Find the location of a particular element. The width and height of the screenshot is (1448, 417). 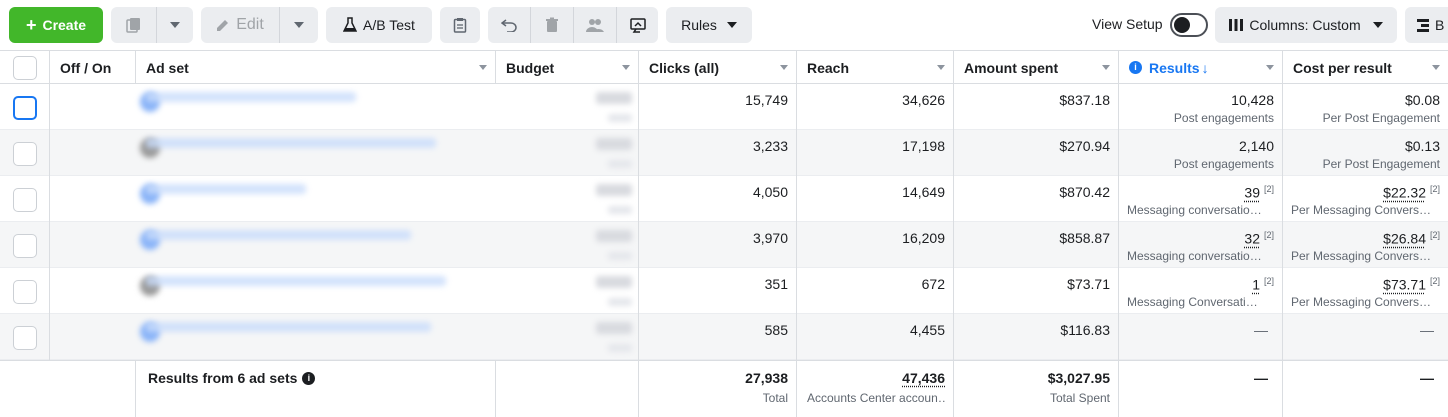

select-all-checkbox is located at coordinates (25, 68).